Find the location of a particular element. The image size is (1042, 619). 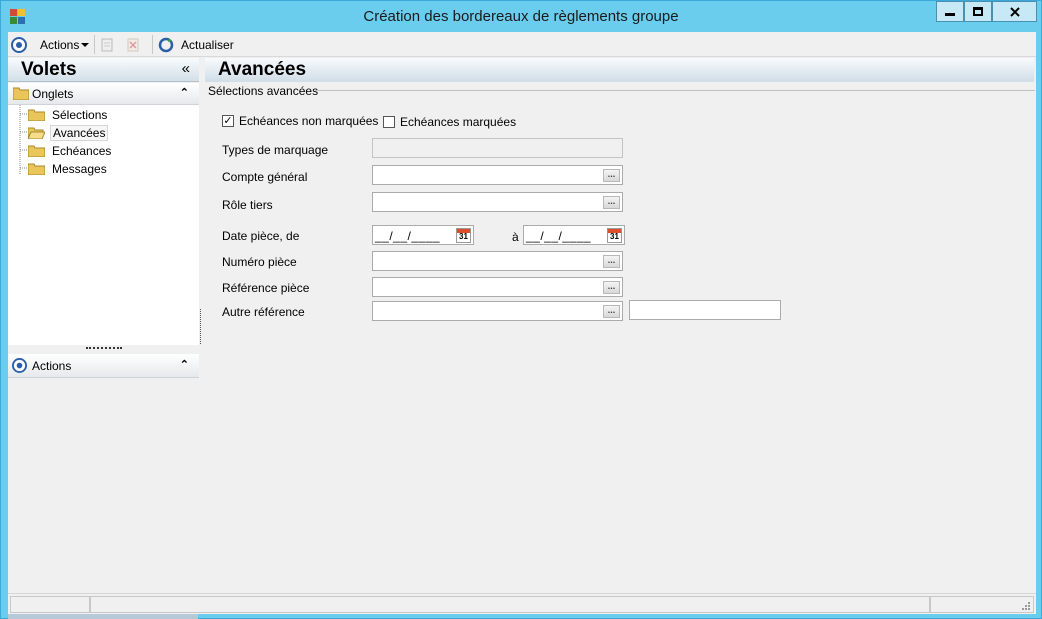

delete-icon is located at coordinates (133, 44).